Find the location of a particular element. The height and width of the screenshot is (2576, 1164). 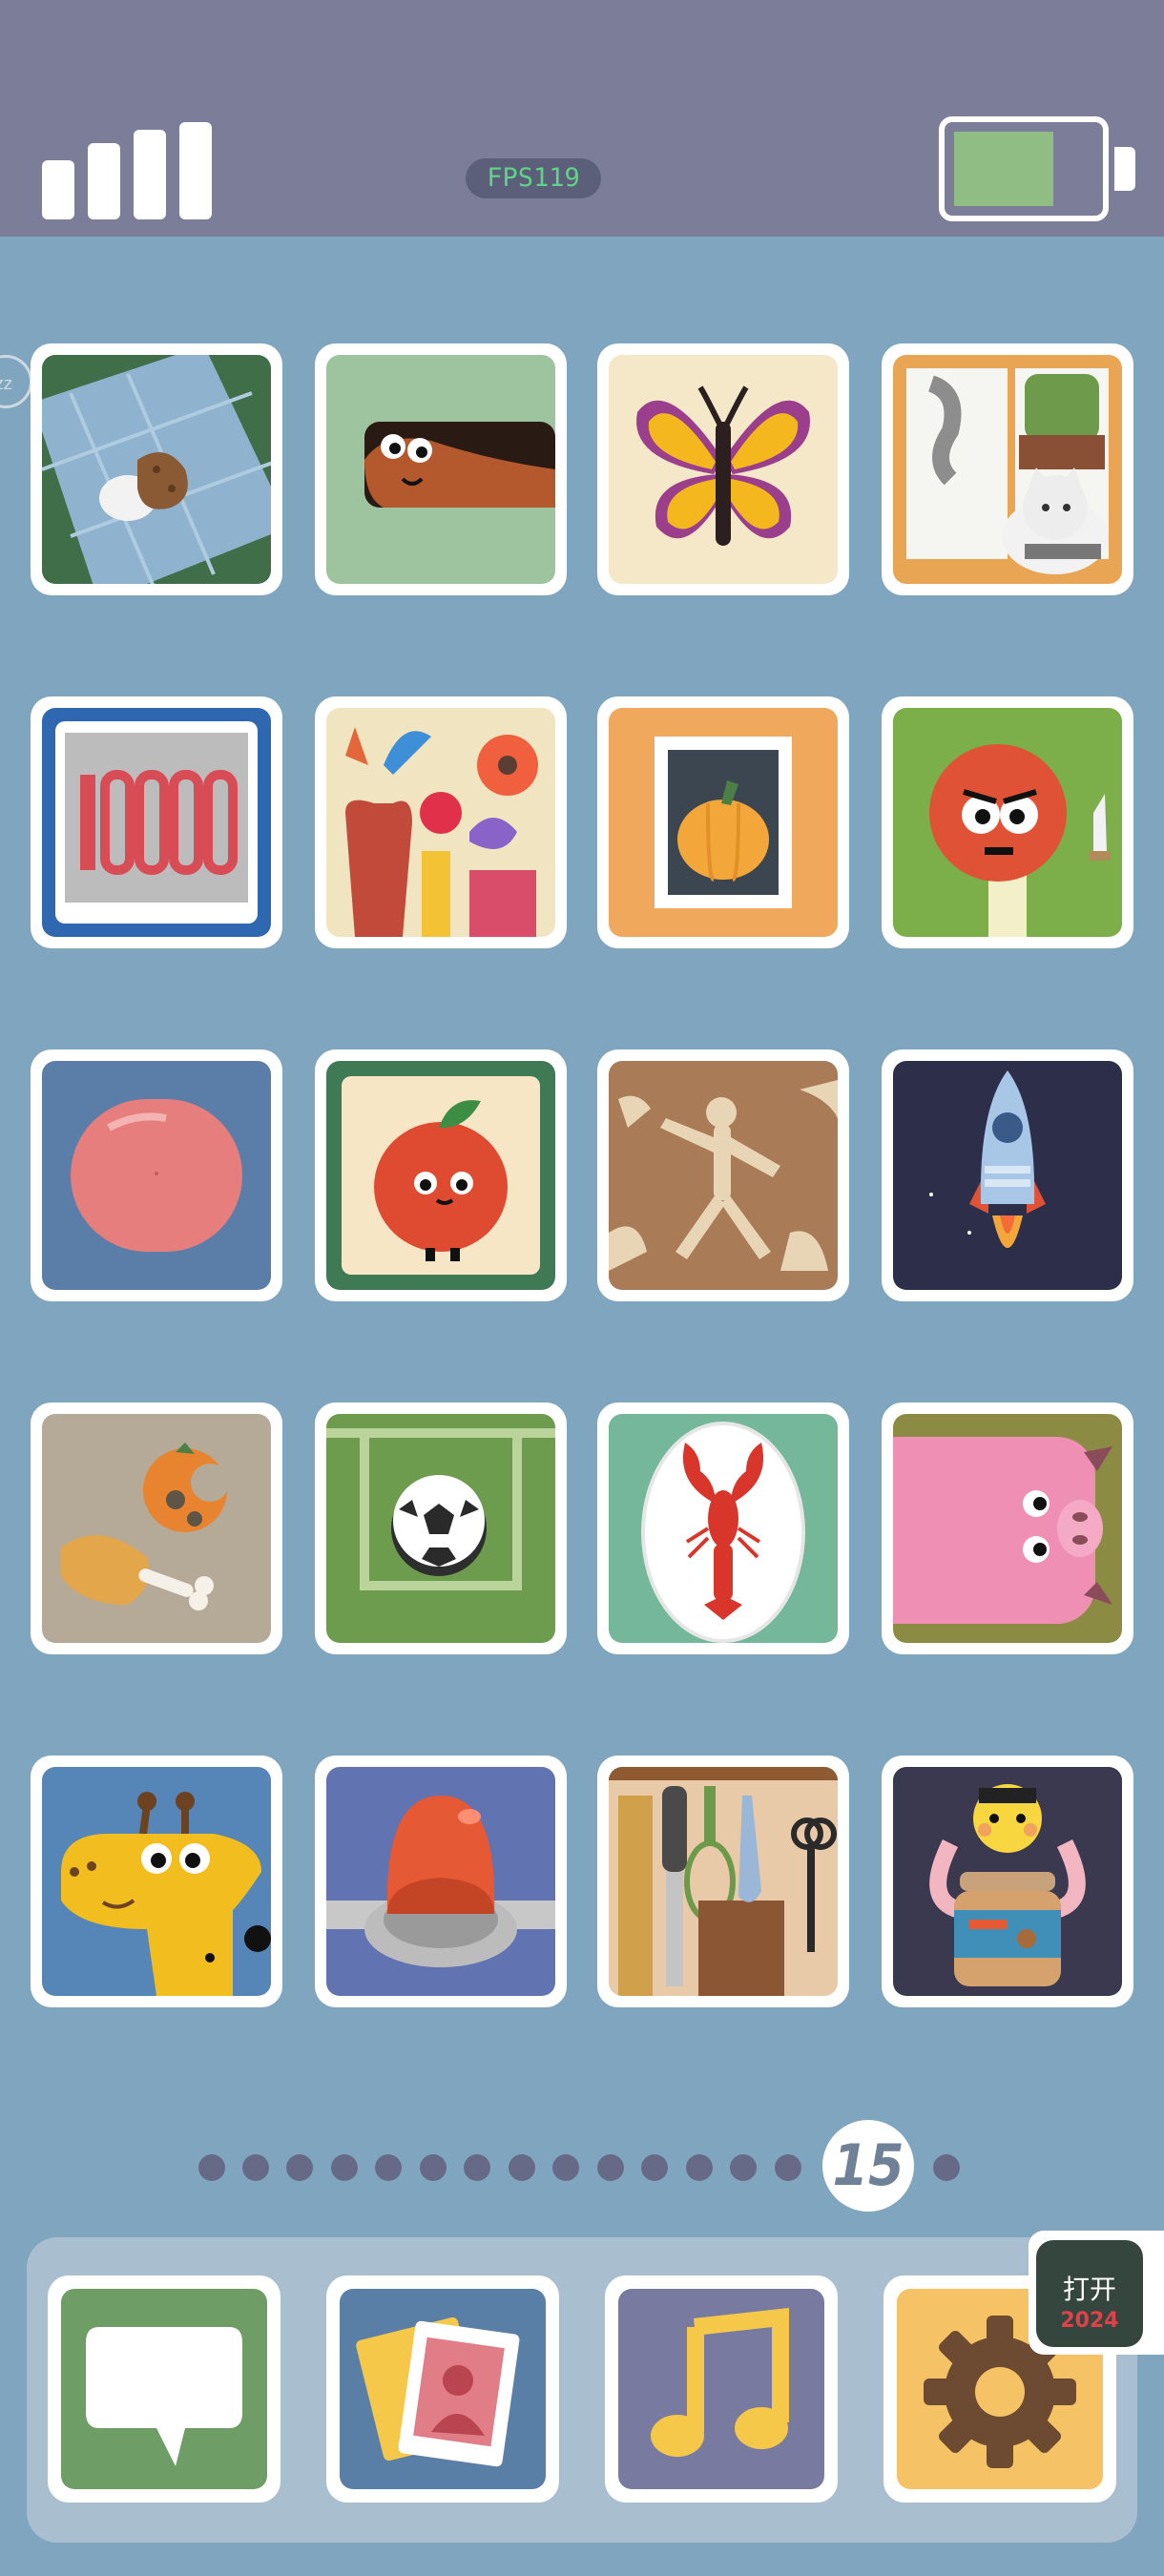

app-snake-peeking is located at coordinates (441, 469).